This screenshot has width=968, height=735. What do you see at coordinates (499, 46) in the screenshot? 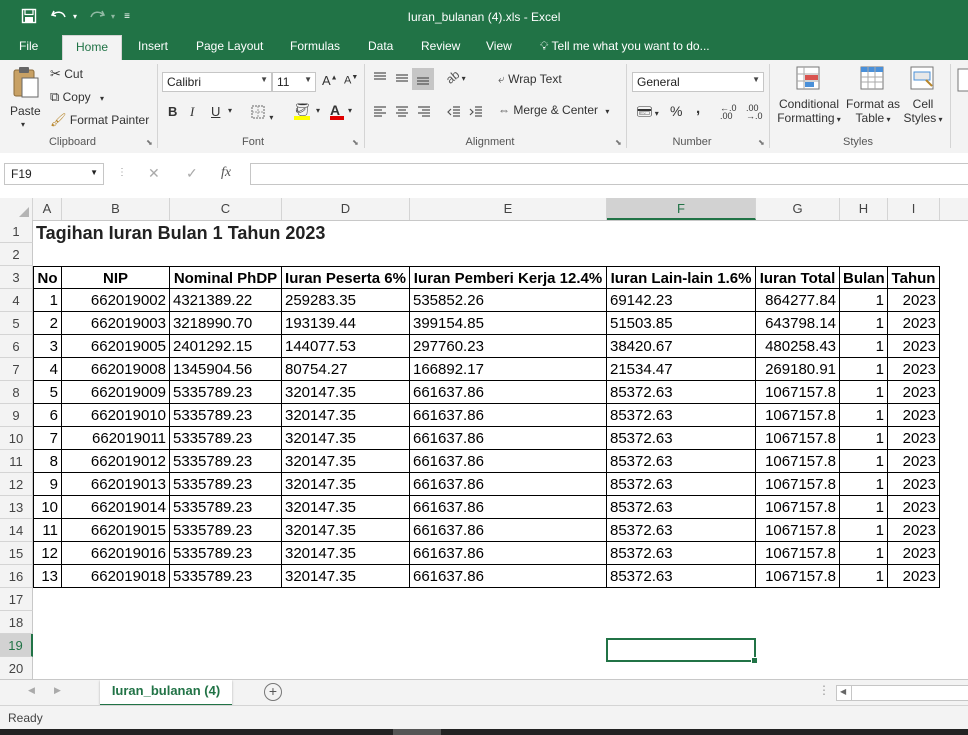
I see `tab-view: View` at bounding box center [499, 46].